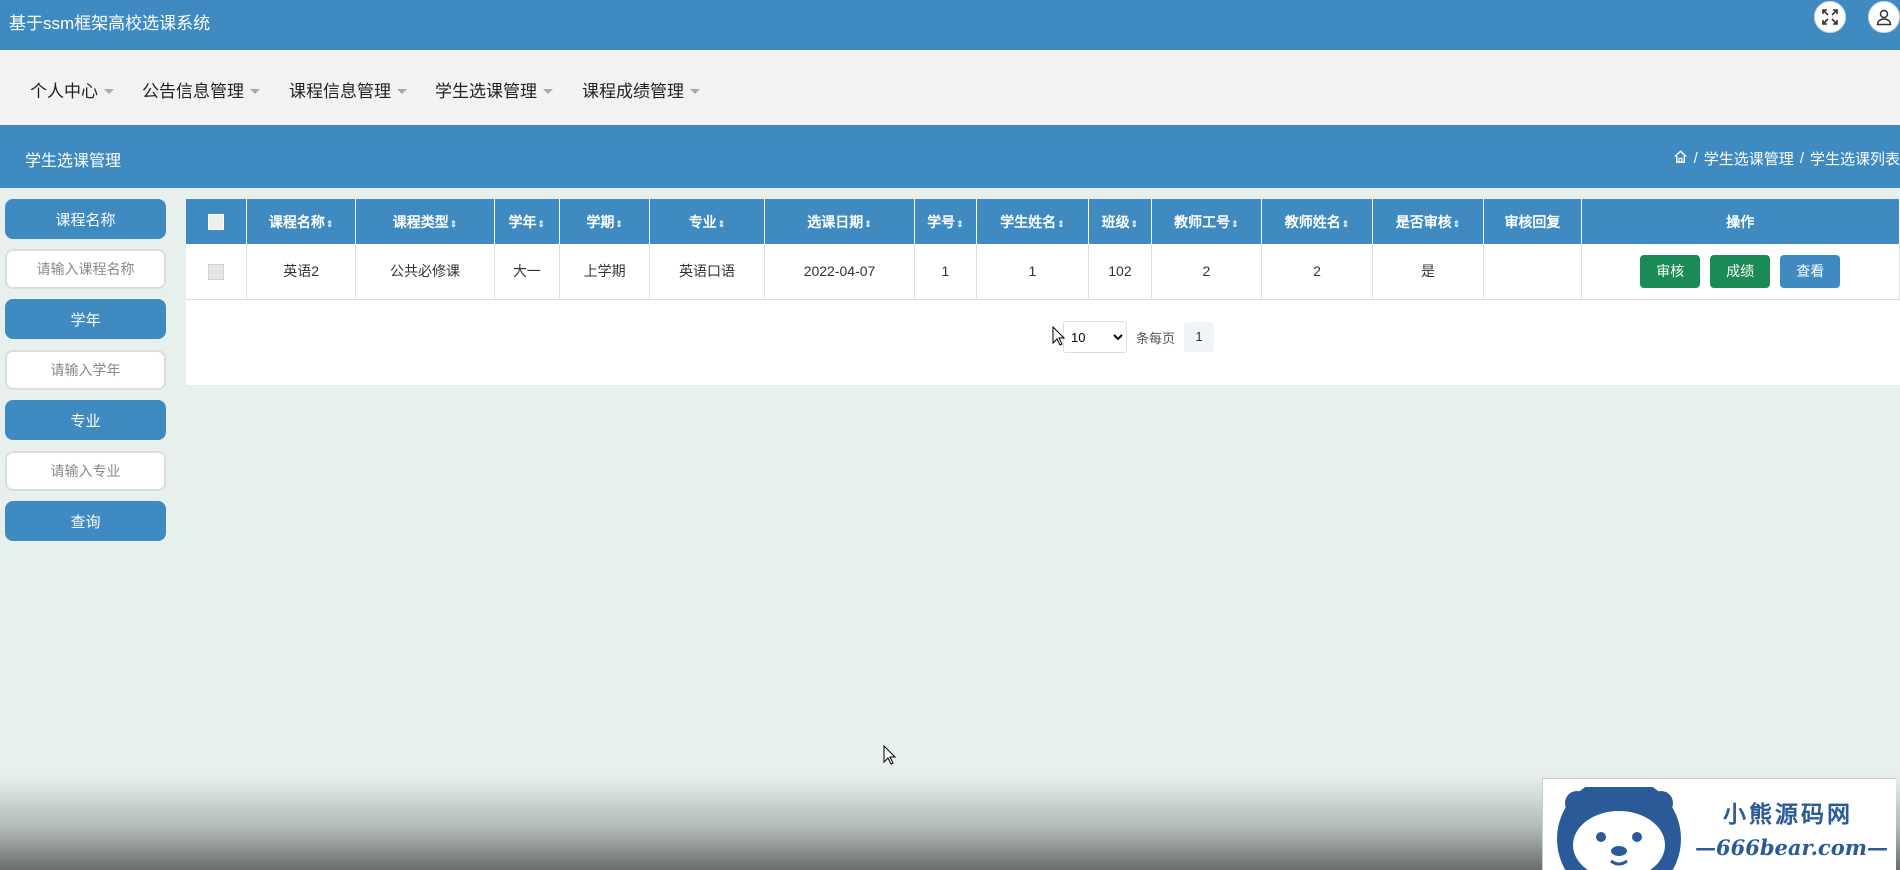  I want to click on major-label: 专业, so click(85, 420).